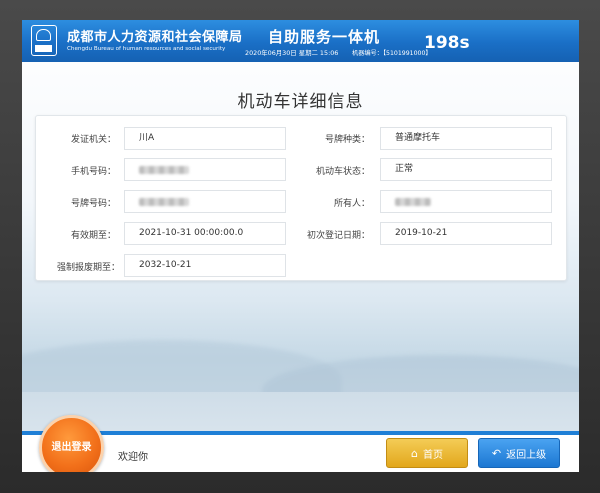 This screenshot has width=600, height=493. What do you see at coordinates (88, 268) in the screenshot?
I see `field-label-scrap-deadline: 强制报废期至：` at bounding box center [88, 268].